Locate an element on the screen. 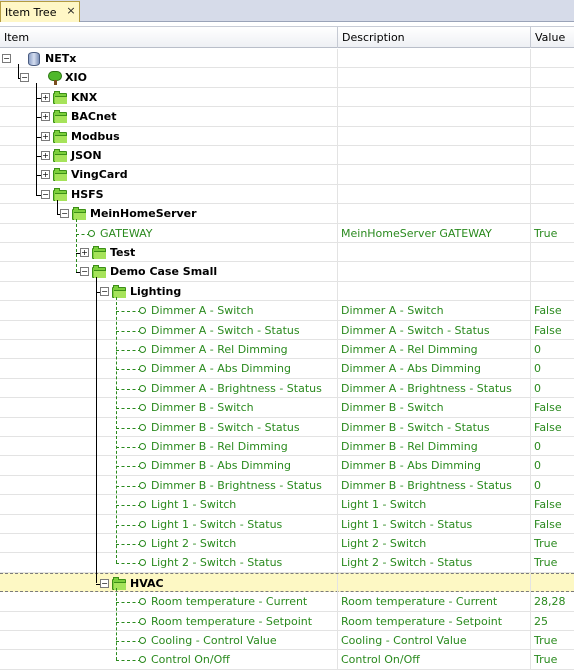 This screenshot has width=574, height=671. tree-row: − Demo Case Small is located at coordinates (287, 272).